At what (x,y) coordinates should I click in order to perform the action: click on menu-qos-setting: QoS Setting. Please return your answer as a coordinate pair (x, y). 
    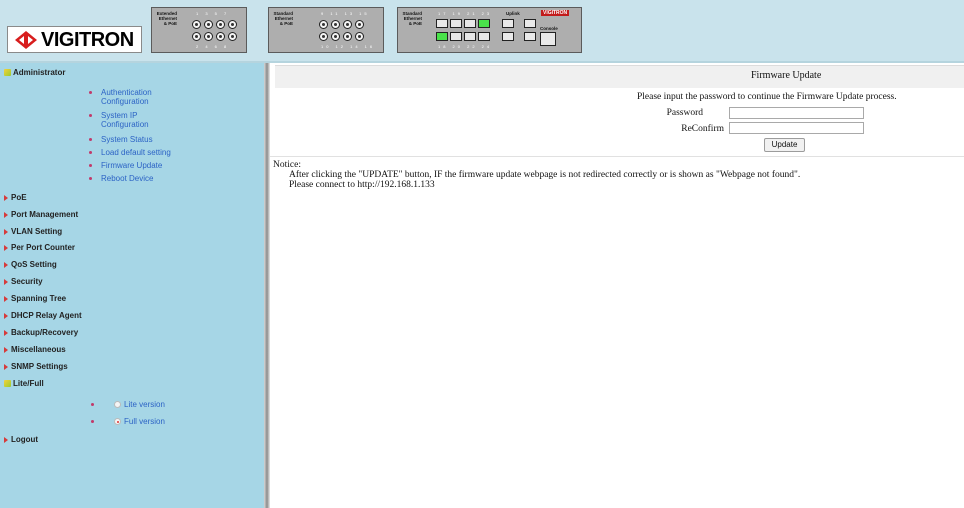
    Looking at the image, I should click on (30, 265).